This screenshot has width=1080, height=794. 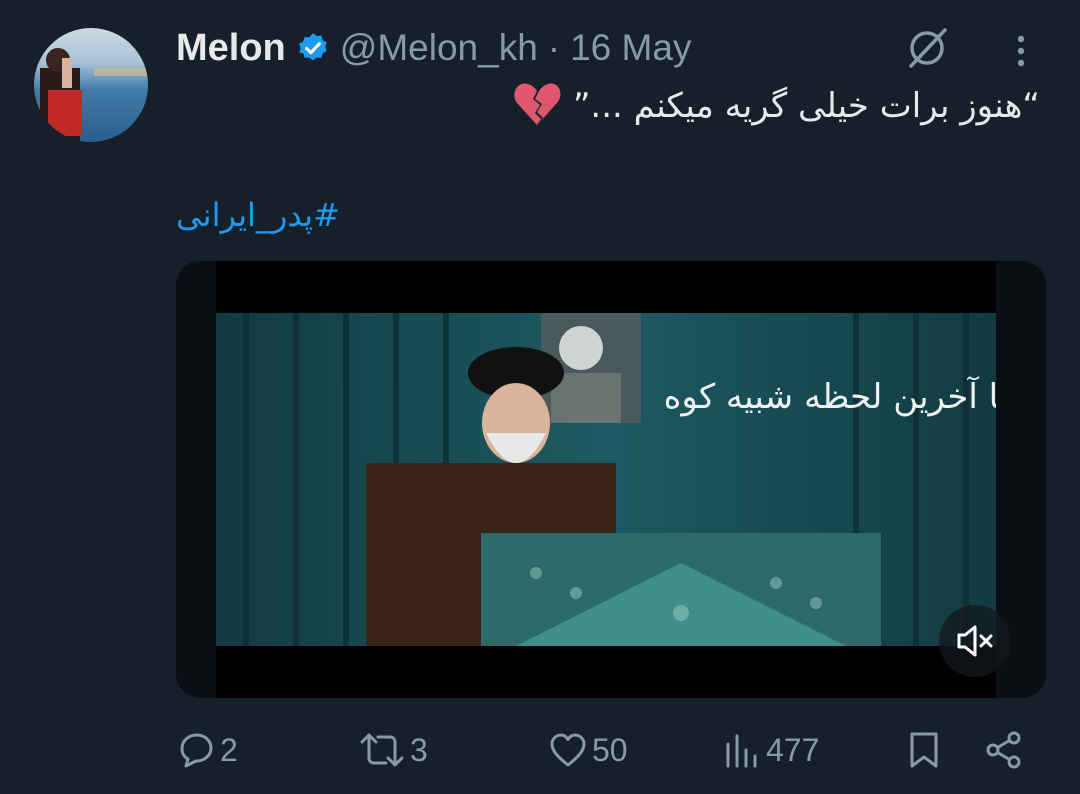 I want to click on avatar-landscape, so click(x=121, y=72).